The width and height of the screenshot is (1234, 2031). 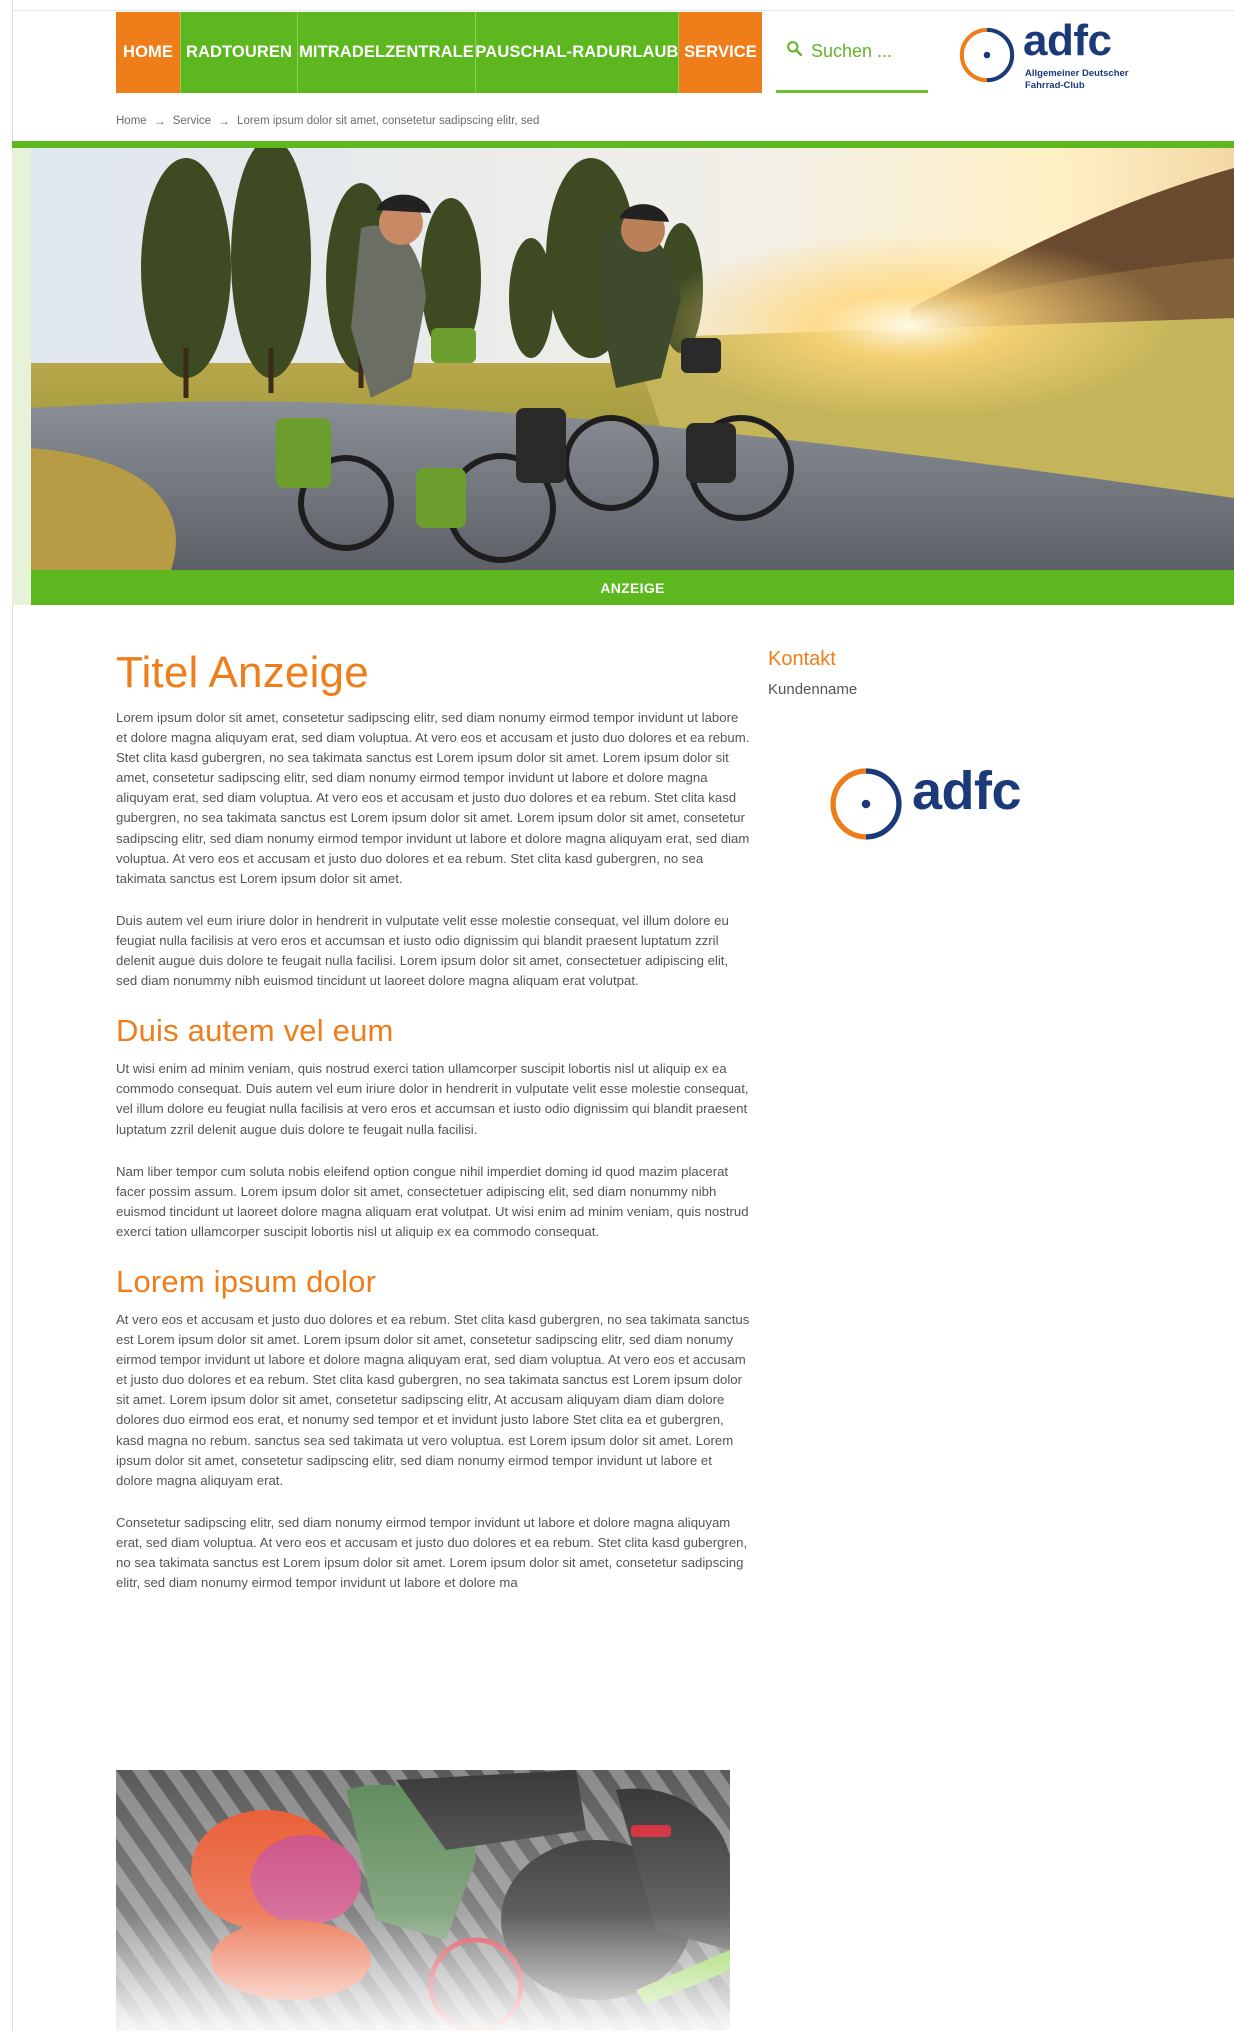 What do you see at coordinates (242, 672) in the screenshot?
I see `page-title: Titel Anzeige` at bounding box center [242, 672].